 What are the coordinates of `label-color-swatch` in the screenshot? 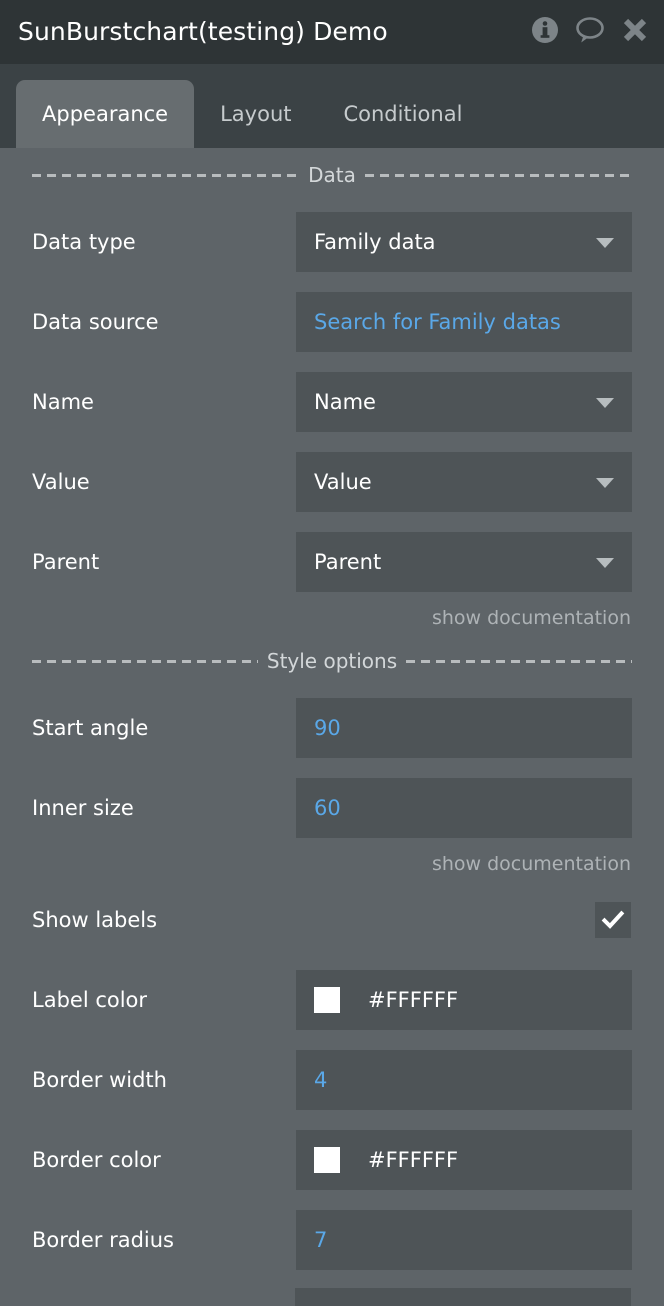 It's located at (327, 1000).